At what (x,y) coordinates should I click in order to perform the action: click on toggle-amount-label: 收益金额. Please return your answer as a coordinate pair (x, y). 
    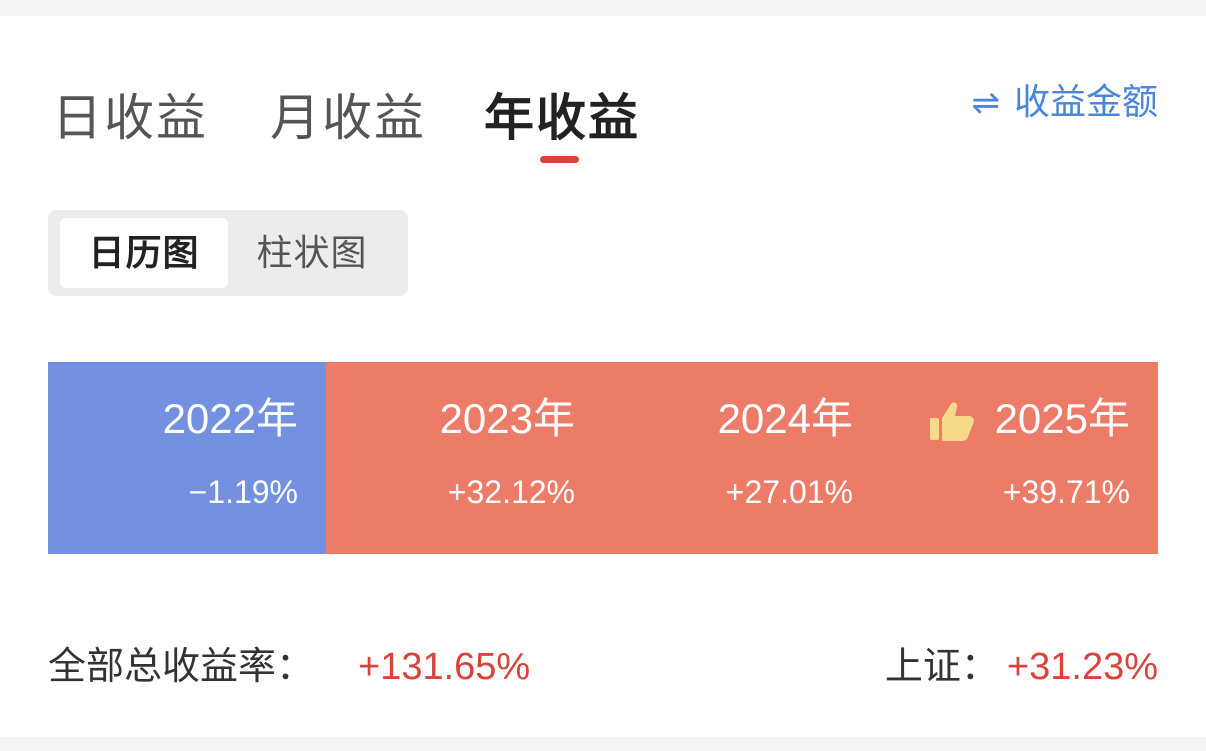
    Looking at the image, I should click on (1085, 101).